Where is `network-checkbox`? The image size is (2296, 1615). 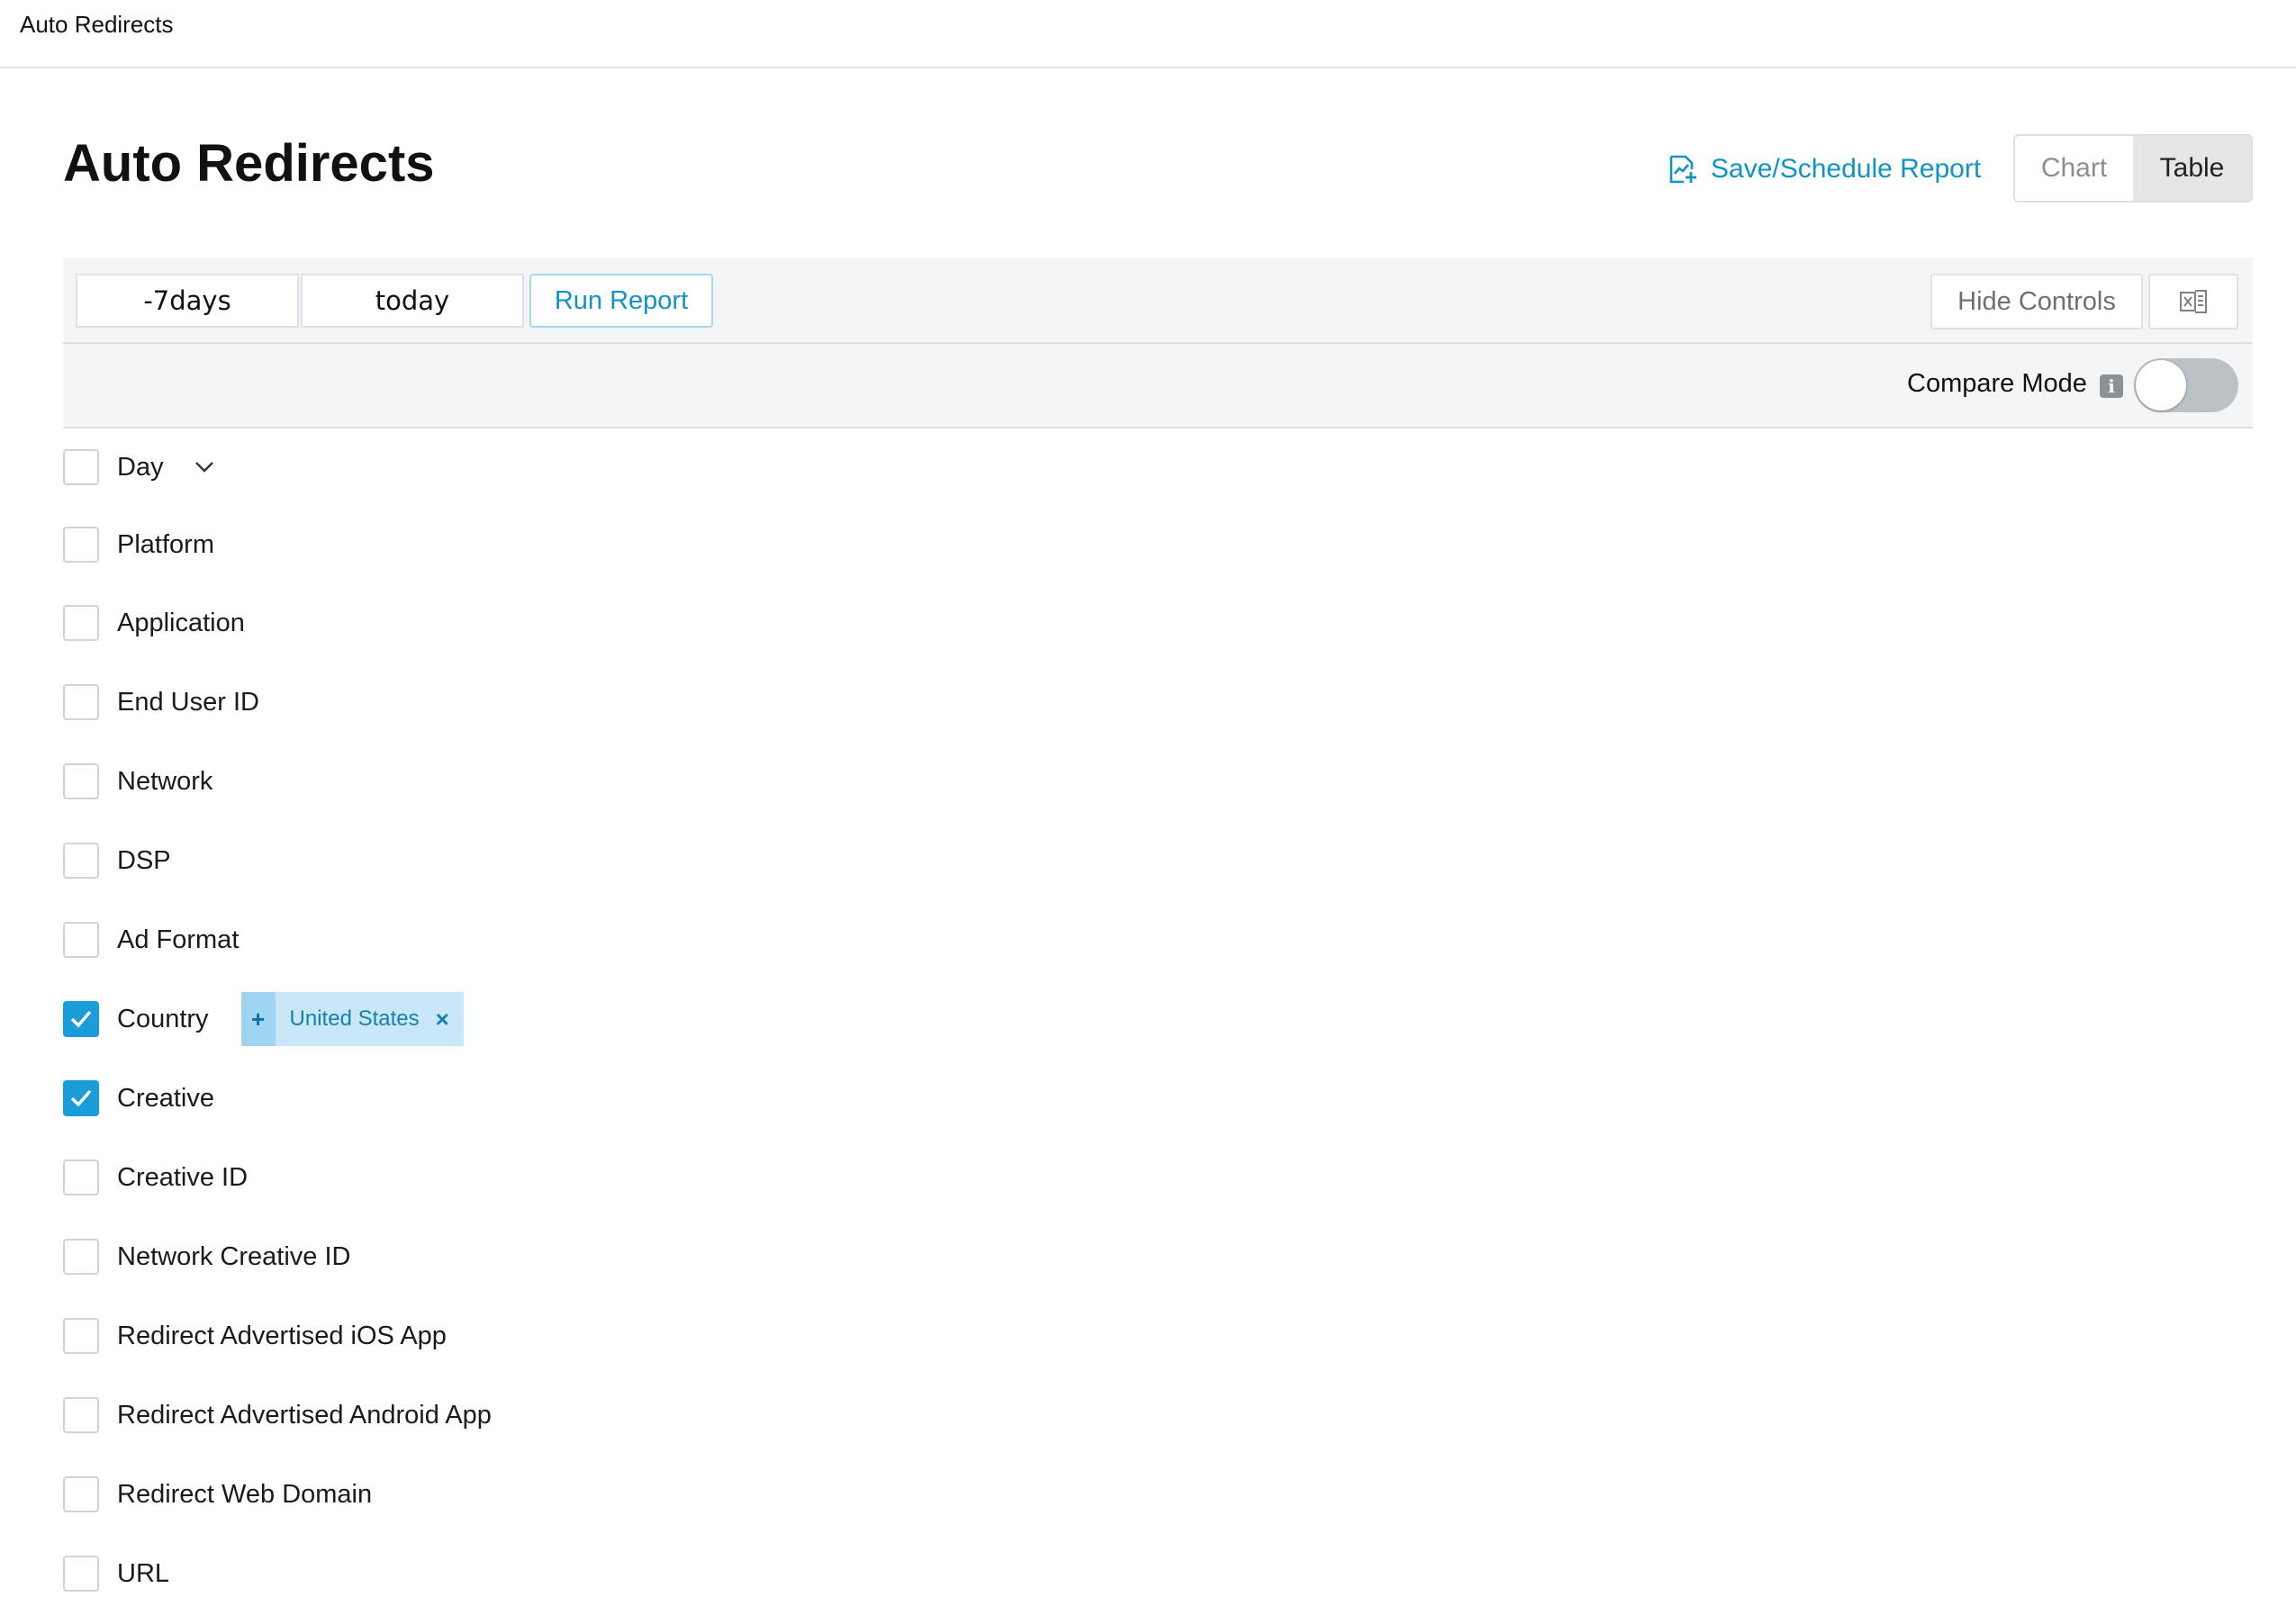
network-checkbox is located at coordinates (81, 781).